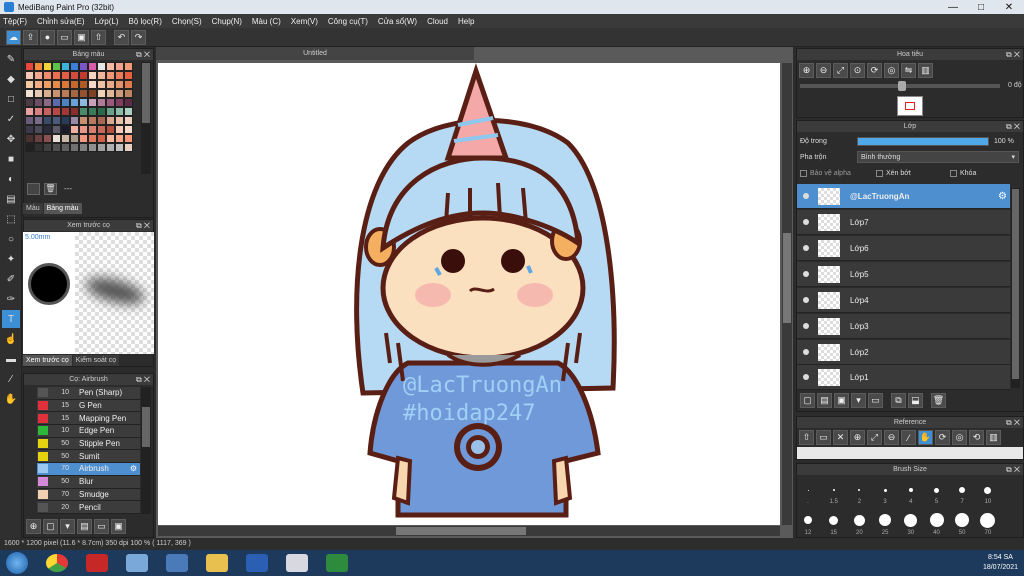 This screenshot has height=576, width=1024. I want to click on layer-scrollbar, so click(1015, 288).